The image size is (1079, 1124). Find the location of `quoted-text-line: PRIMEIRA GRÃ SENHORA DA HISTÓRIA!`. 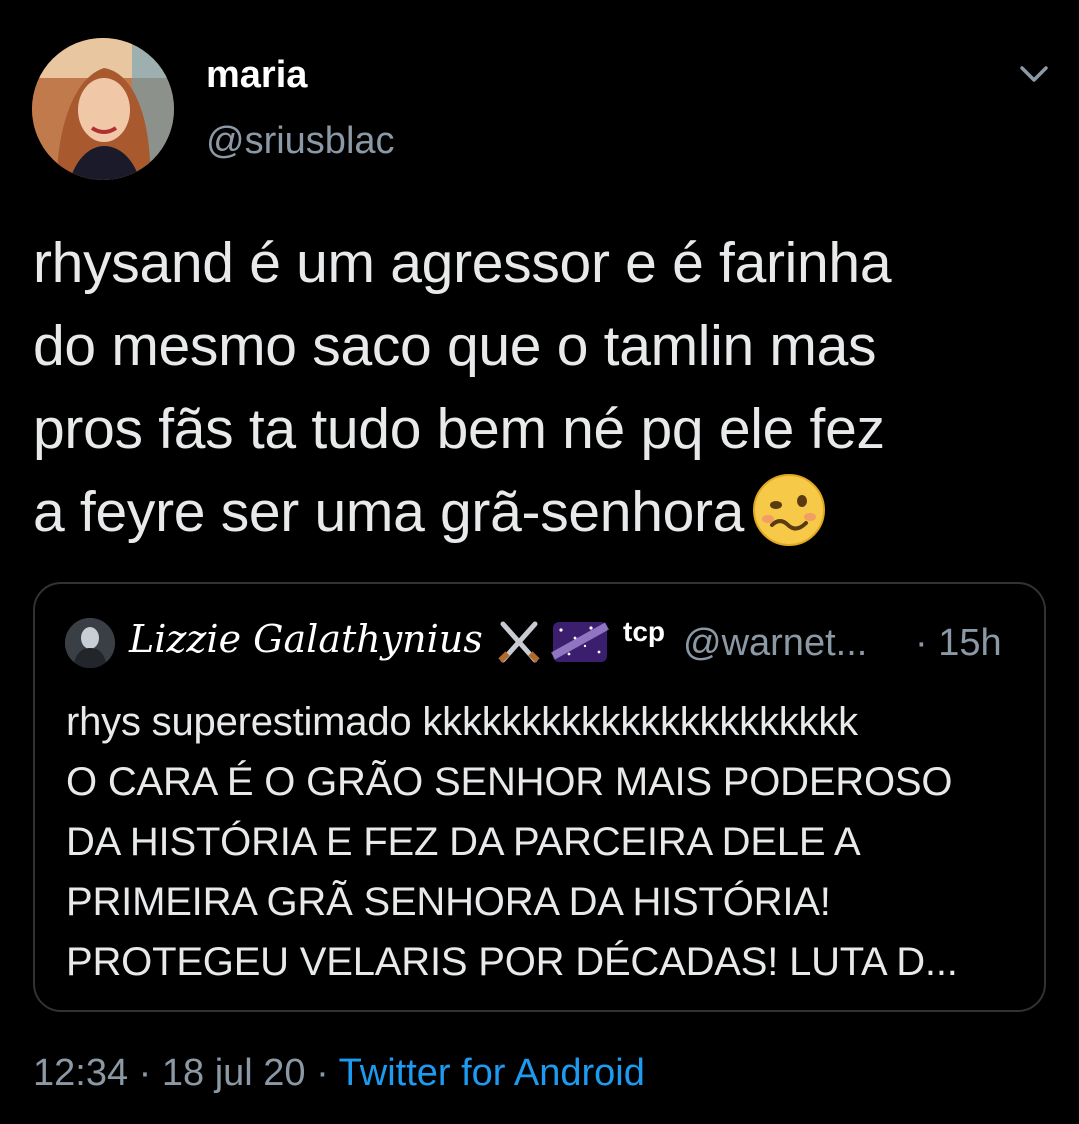

quoted-text-line: PRIMEIRA GRÃ SENHORA DA HISTÓRIA! is located at coordinates (448, 902).